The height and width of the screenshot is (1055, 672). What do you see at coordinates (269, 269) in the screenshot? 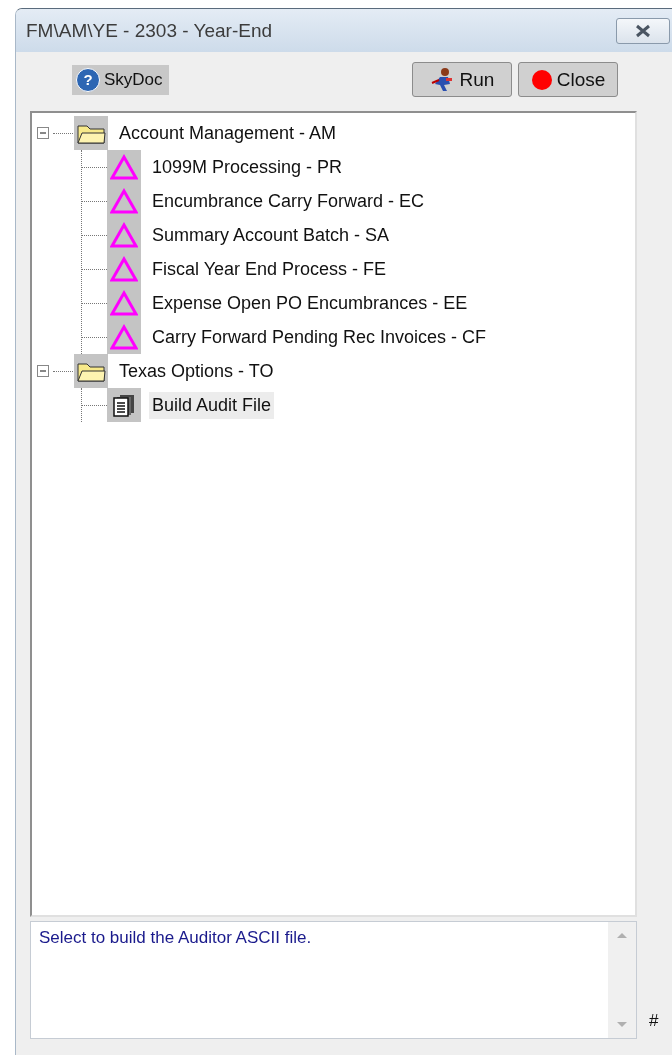
I see `tree-item: Fiscal Year End Process - FE` at bounding box center [269, 269].